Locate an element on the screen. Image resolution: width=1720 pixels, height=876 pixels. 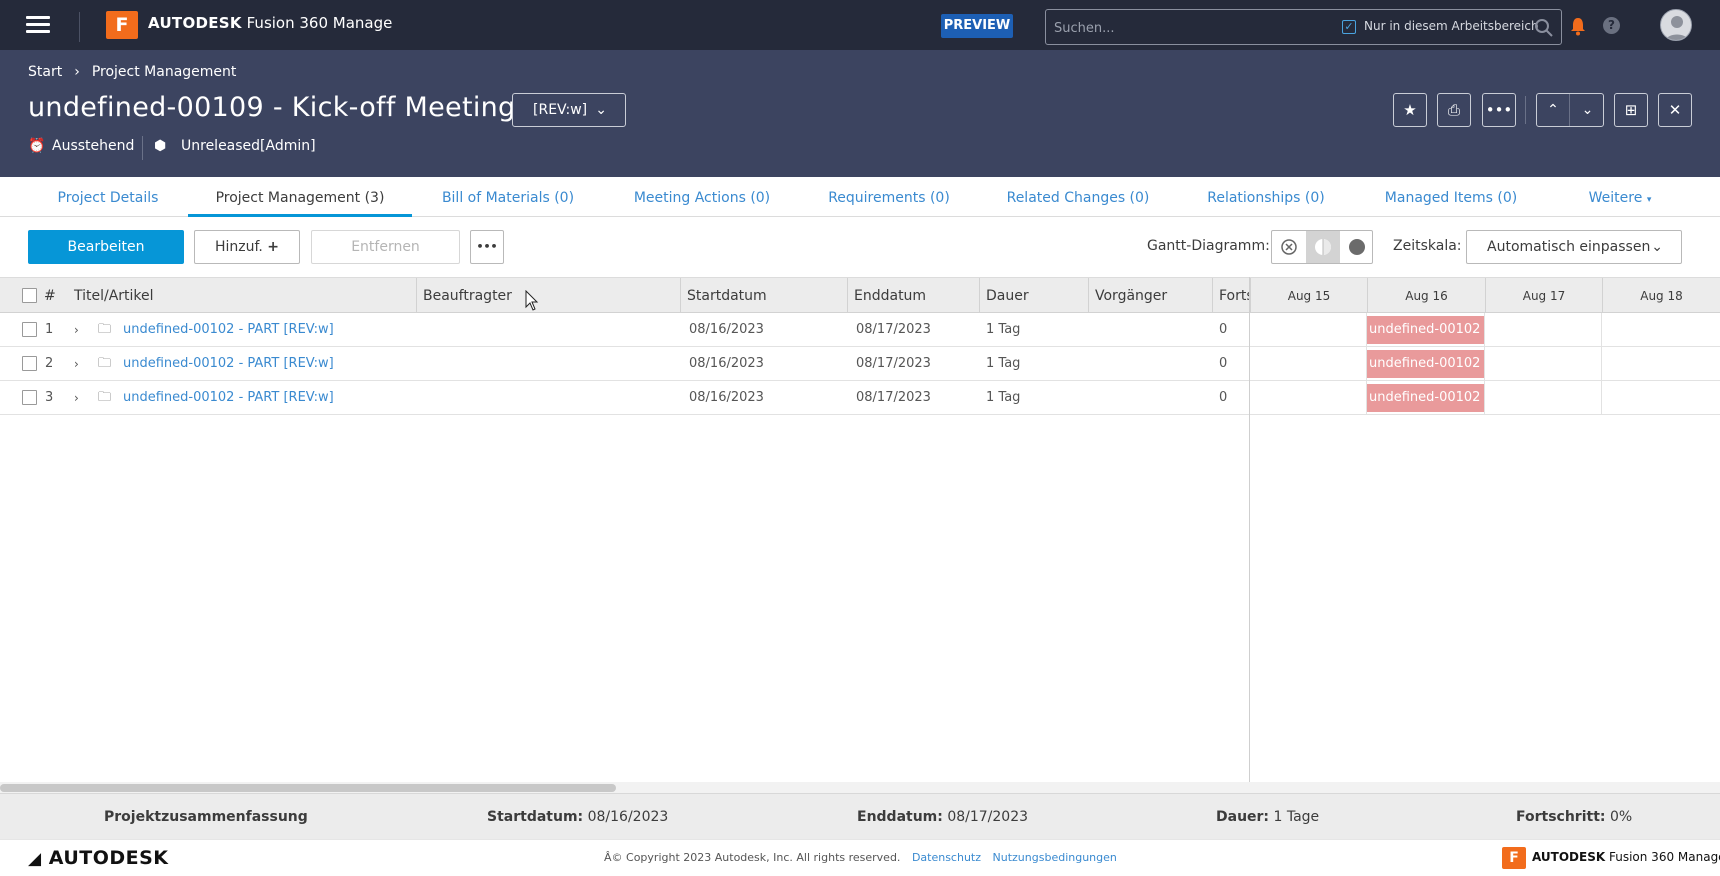
avatar is located at coordinates (1676, 25).